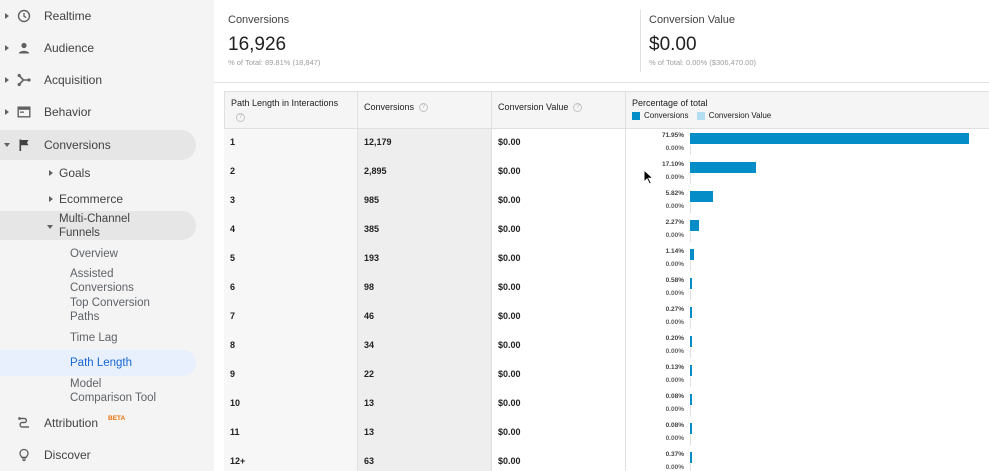  I want to click on flag-icon, so click(24, 145).